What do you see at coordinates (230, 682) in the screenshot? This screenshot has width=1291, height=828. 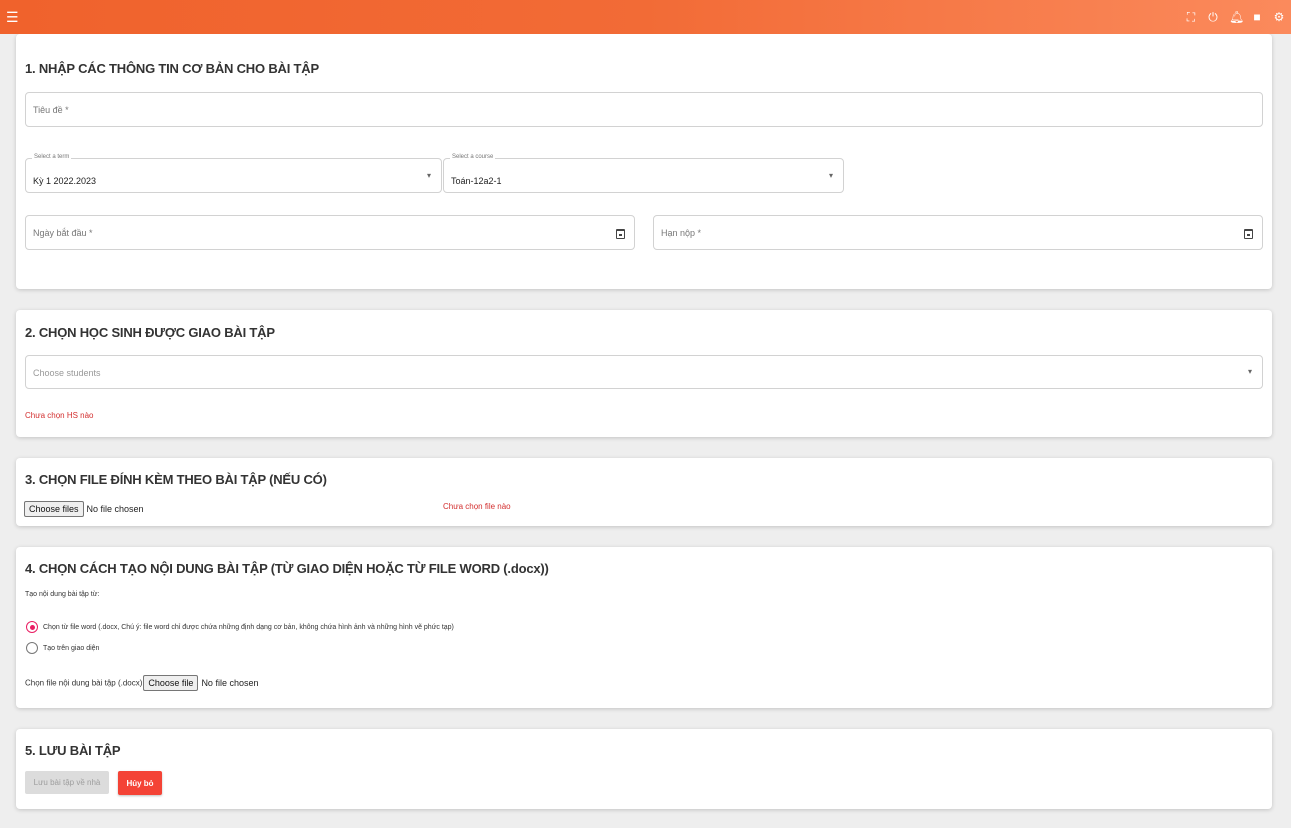 I see `content-file-status: No file chosen` at bounding box center [230, 682].